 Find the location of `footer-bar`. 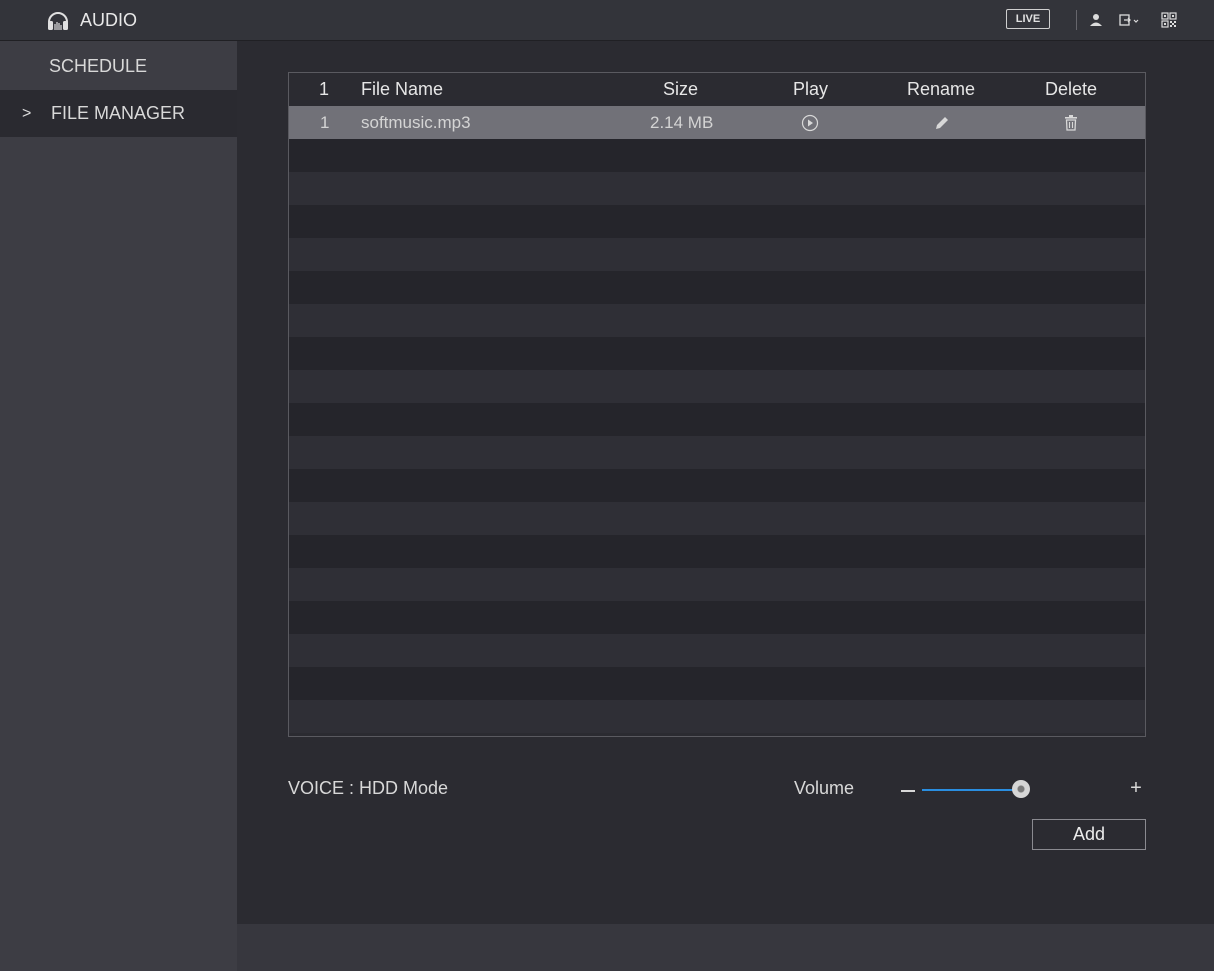

footer-bar is located at coordinates (725, 947).